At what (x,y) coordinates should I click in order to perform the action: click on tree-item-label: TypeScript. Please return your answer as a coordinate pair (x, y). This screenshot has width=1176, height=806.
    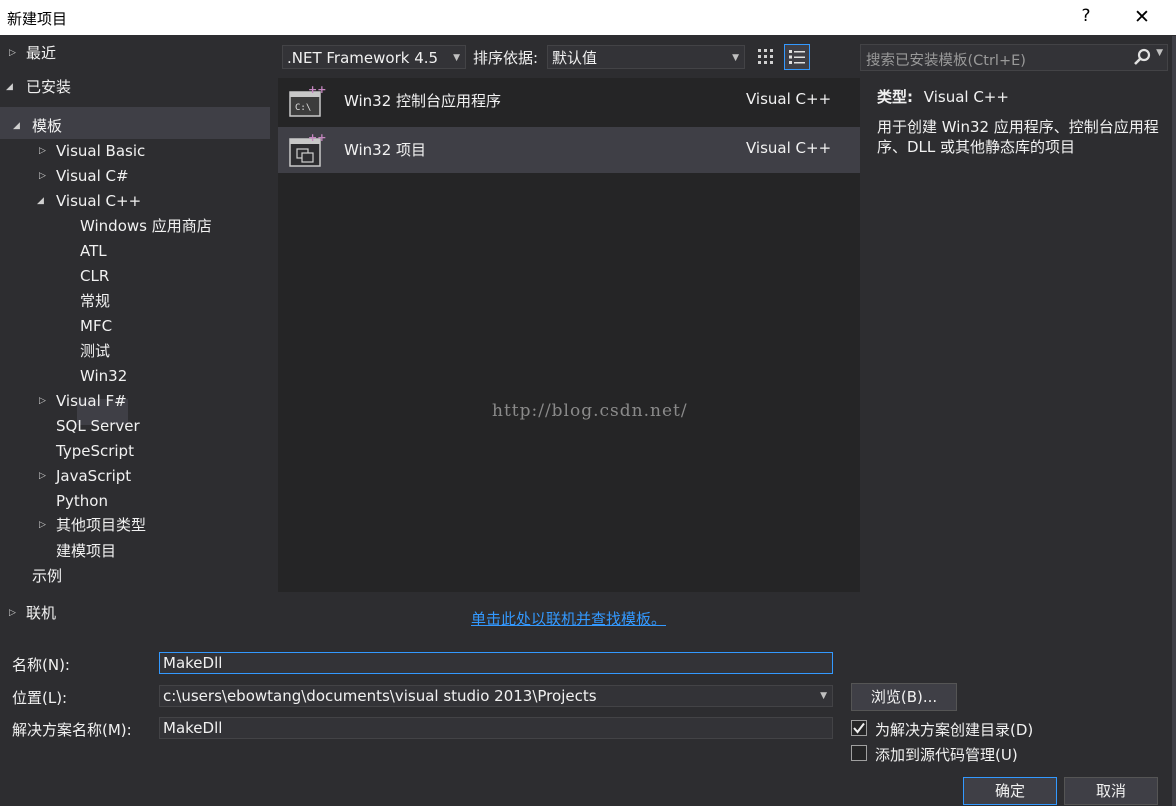
    Looking at the image, I should click on (95, 451).